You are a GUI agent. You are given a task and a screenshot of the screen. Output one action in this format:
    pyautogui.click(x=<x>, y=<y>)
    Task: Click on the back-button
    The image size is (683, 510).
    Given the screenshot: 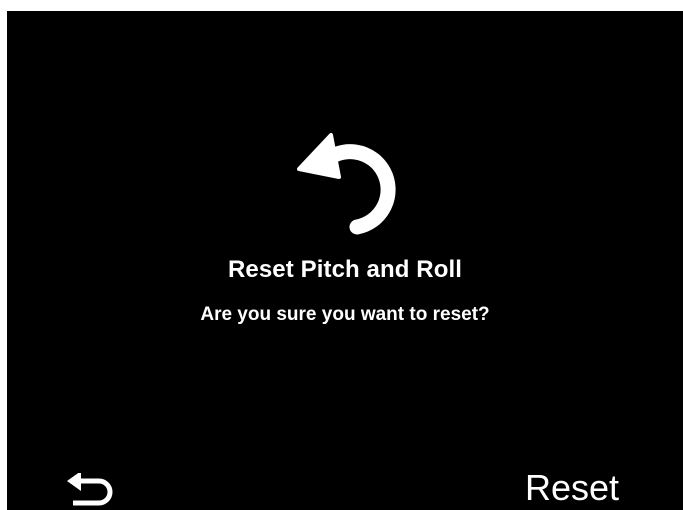 What is the action you would take?
    pyautogui.click(x=91, y=486)
    